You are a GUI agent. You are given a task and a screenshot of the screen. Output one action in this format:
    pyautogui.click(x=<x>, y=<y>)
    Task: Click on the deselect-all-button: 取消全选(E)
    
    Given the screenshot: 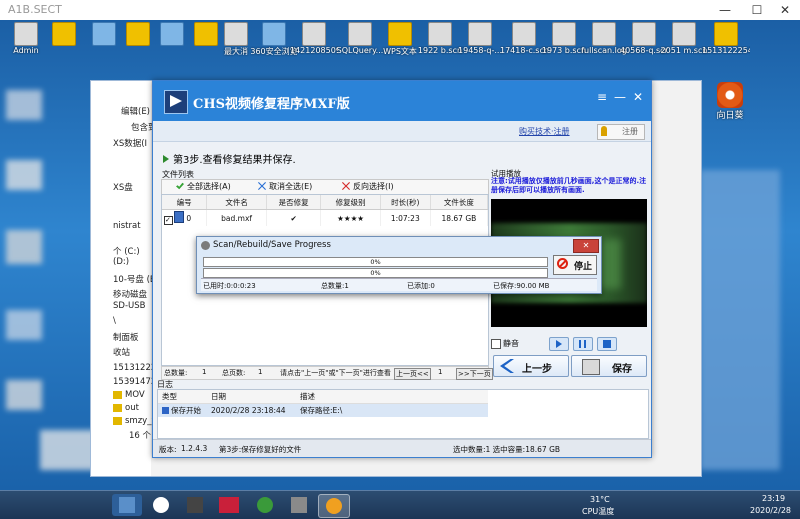 What is the action you would take?
    pyautogui.click(x=285, y=186)
    